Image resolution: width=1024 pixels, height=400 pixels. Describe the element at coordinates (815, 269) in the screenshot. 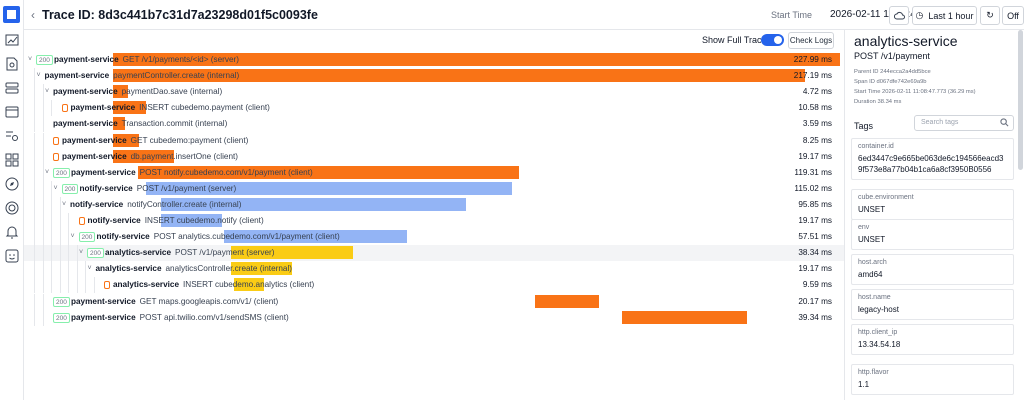

I see `span-duration: 19.17 ms` at that location.